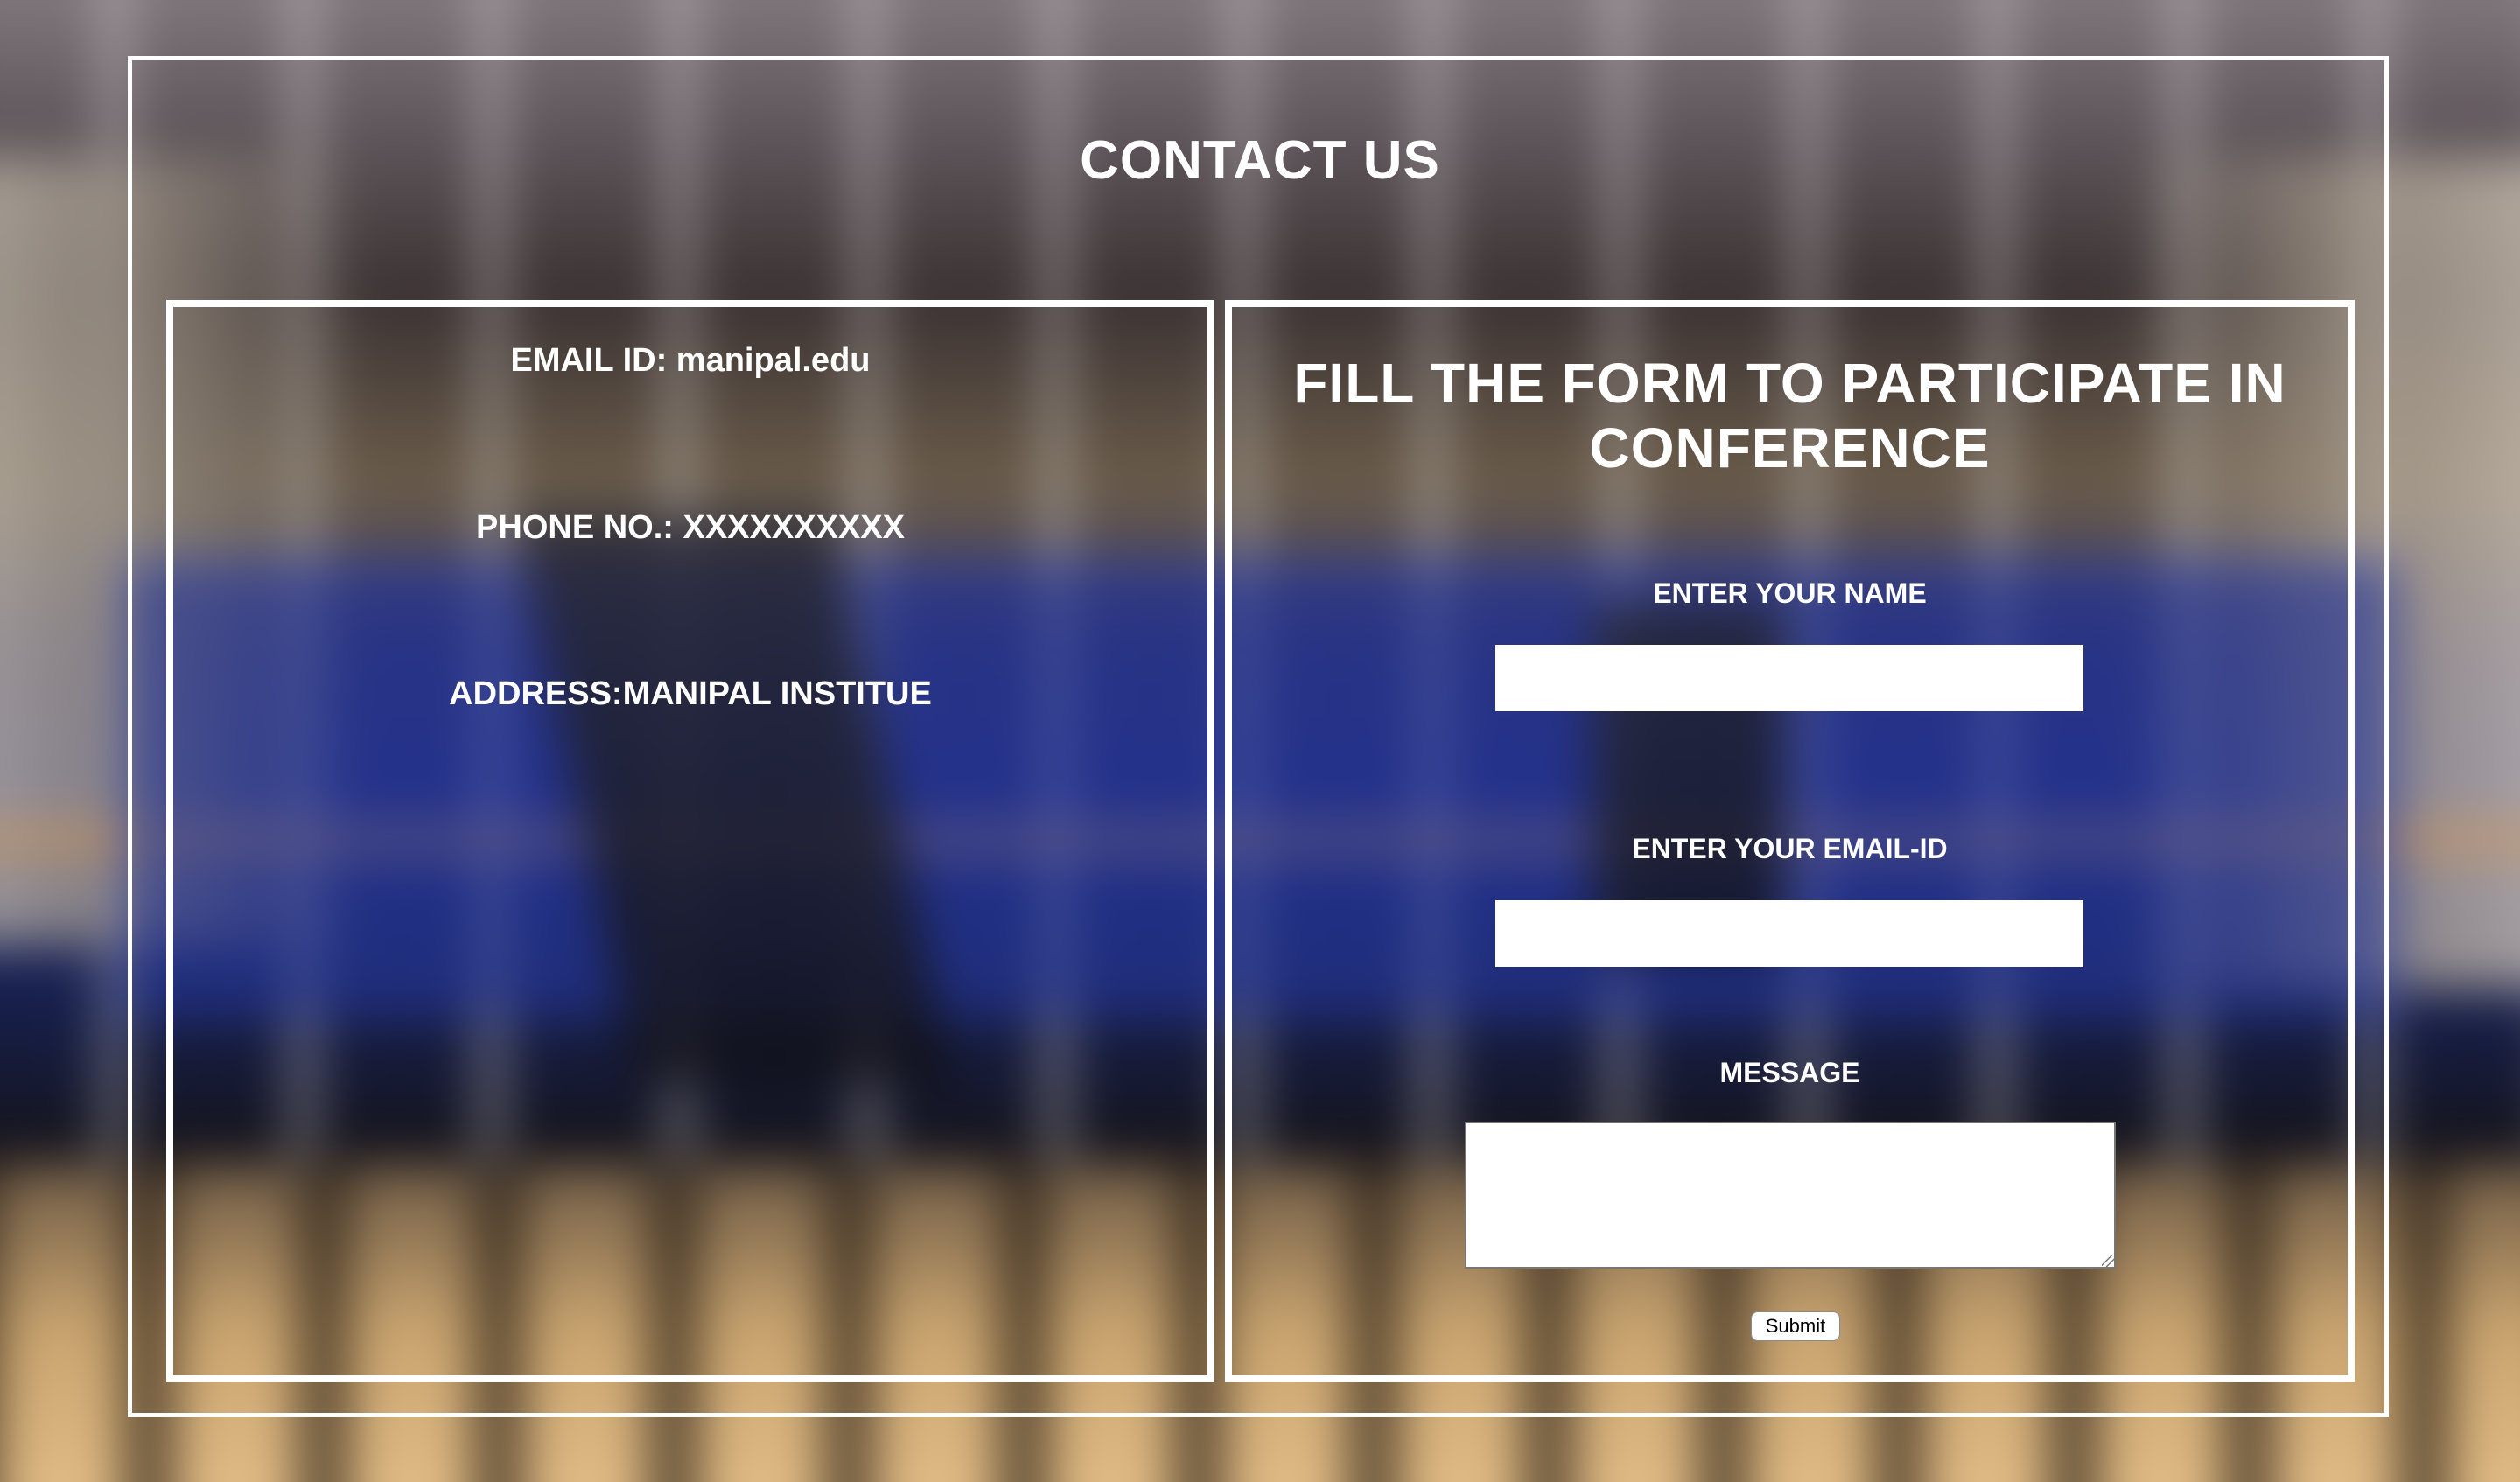  I want to click on contact-phone: PHONE NO.: XXXXXXXXXX, so click(690, 527).